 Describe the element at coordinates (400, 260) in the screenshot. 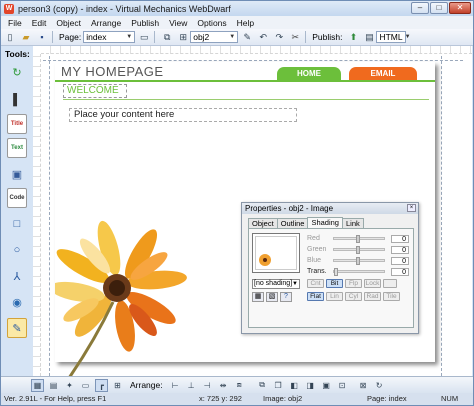

I see `blue-value: 0` at that location.